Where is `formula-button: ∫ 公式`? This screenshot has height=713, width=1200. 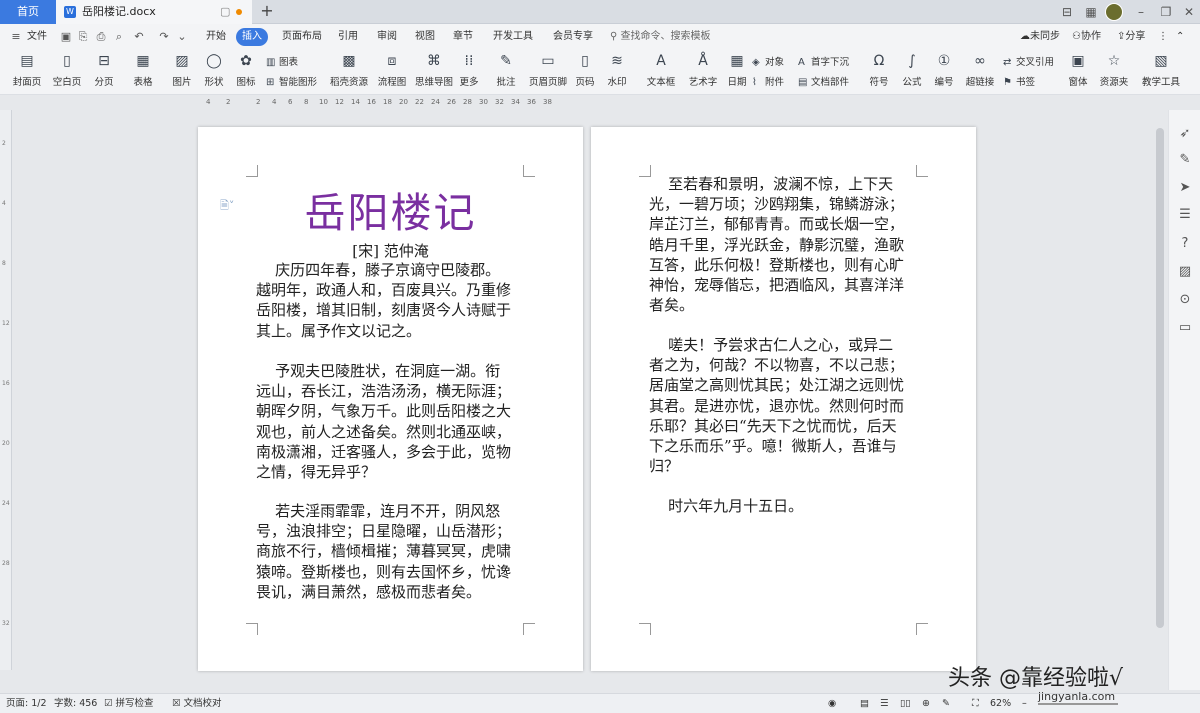
formula-button: ∫ 公式 is located at coordinates (912, 72).